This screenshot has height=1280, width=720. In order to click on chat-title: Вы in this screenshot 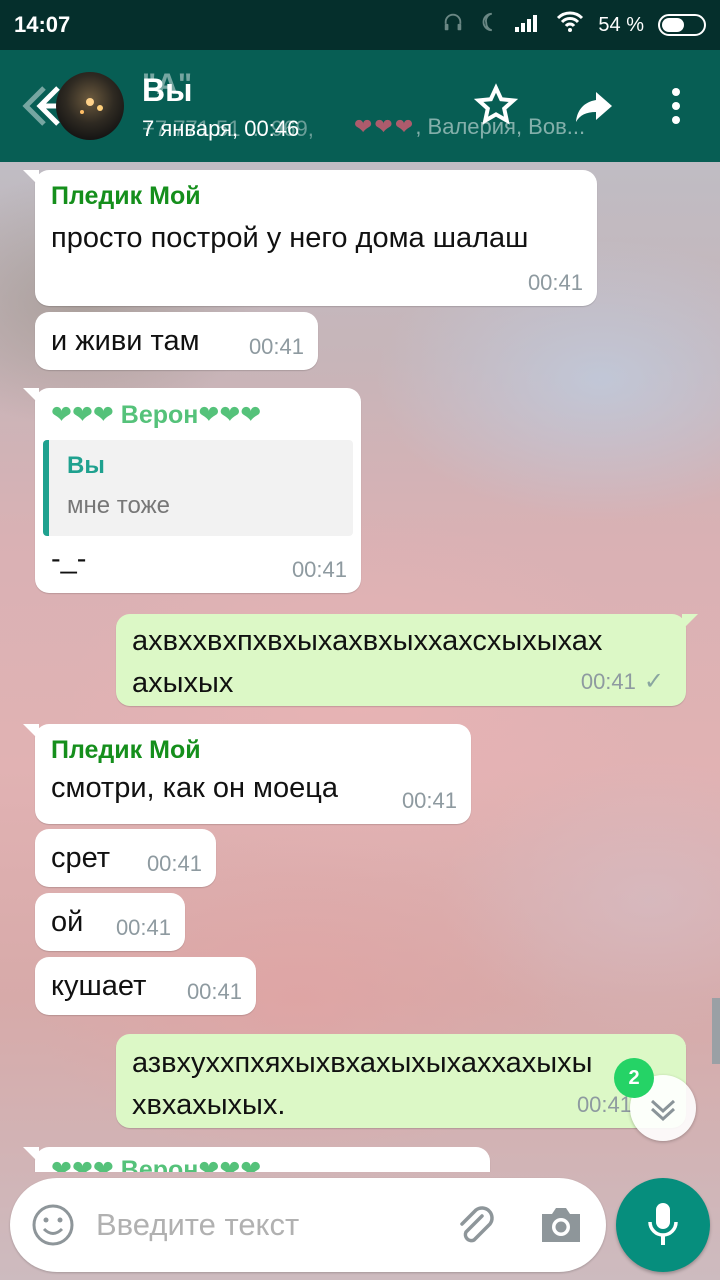, I will do `click(167, 90)`.